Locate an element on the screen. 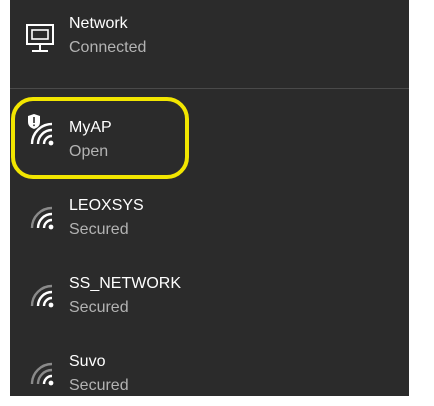  network-name: LEOXSYS is located at coordinates (106, 205).